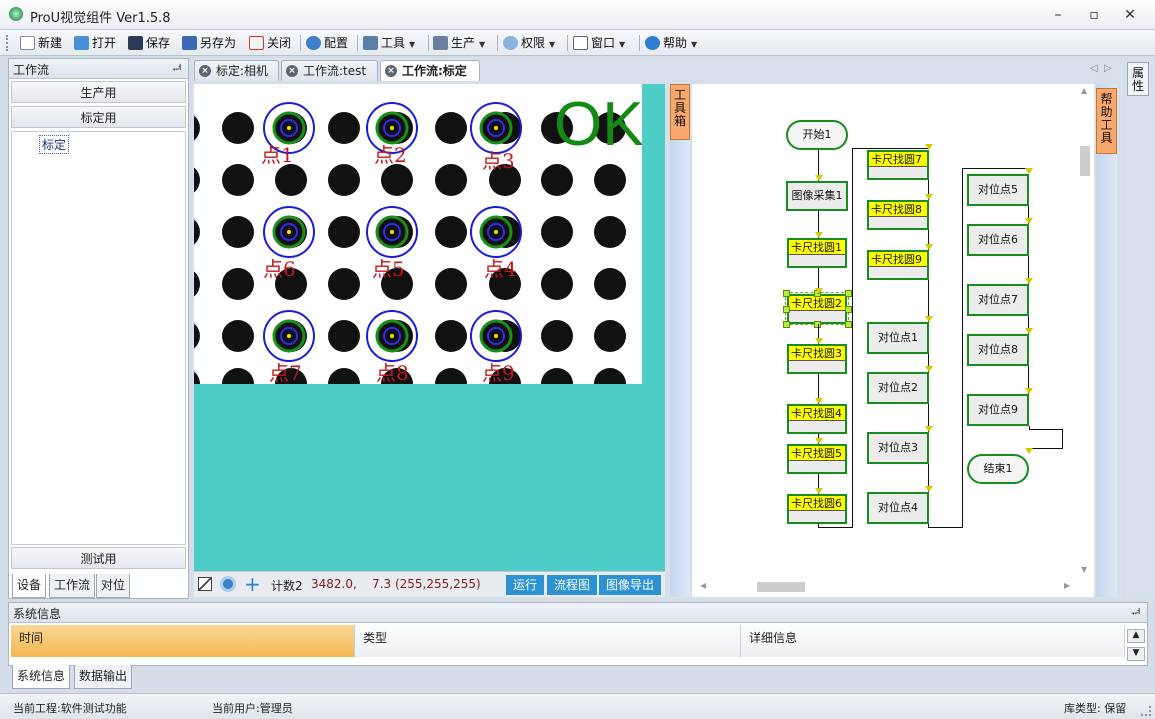  I want to click on flow-node: 卡尺找圆7, so click(898, 165).